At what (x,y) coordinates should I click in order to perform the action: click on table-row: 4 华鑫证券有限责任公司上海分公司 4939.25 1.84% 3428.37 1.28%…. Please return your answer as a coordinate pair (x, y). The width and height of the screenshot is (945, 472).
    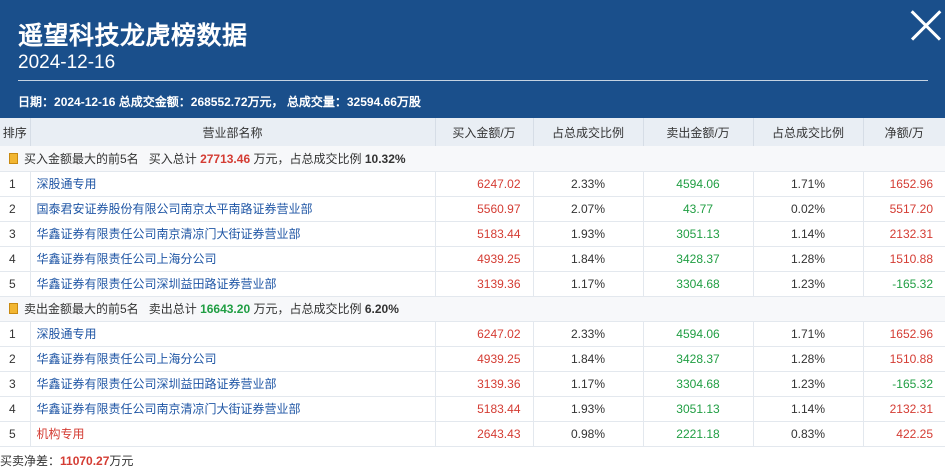
    Looking at the image, I should click on (472, 259).